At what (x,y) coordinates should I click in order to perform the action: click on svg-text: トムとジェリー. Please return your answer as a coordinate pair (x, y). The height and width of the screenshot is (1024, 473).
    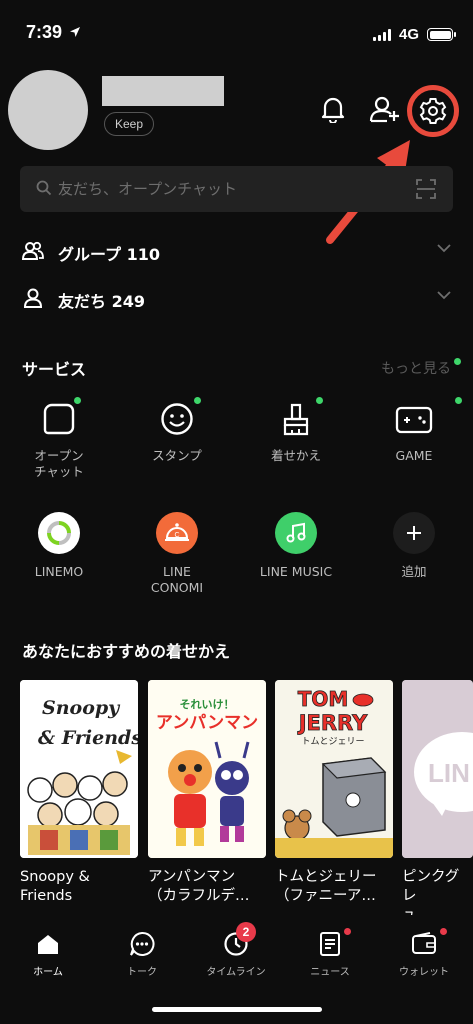
    Looking at the image, I should click on (332, 741).